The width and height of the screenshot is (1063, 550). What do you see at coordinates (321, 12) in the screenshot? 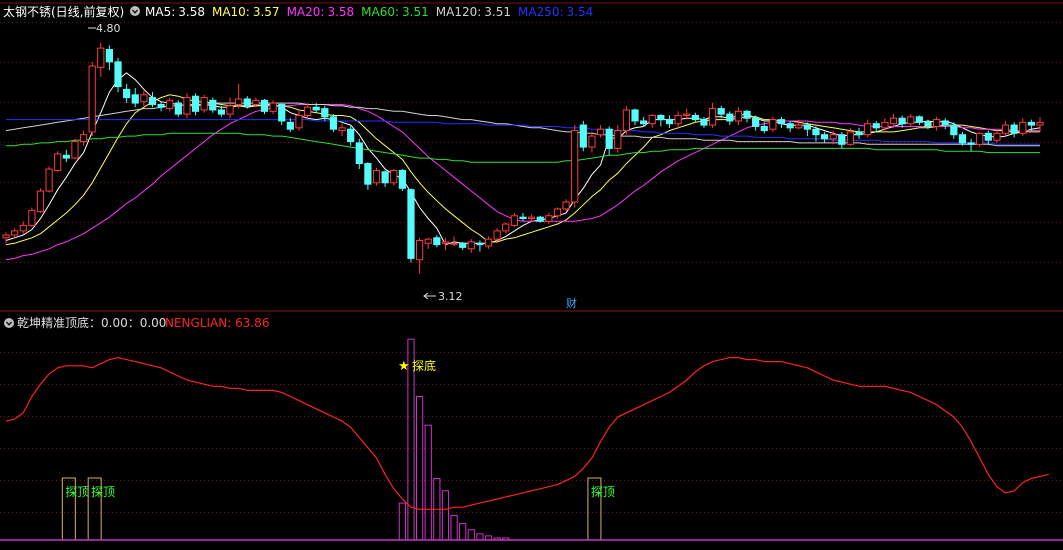
I see `ma20-legend: MA20: 3.58` at bounding box center [321, 12].